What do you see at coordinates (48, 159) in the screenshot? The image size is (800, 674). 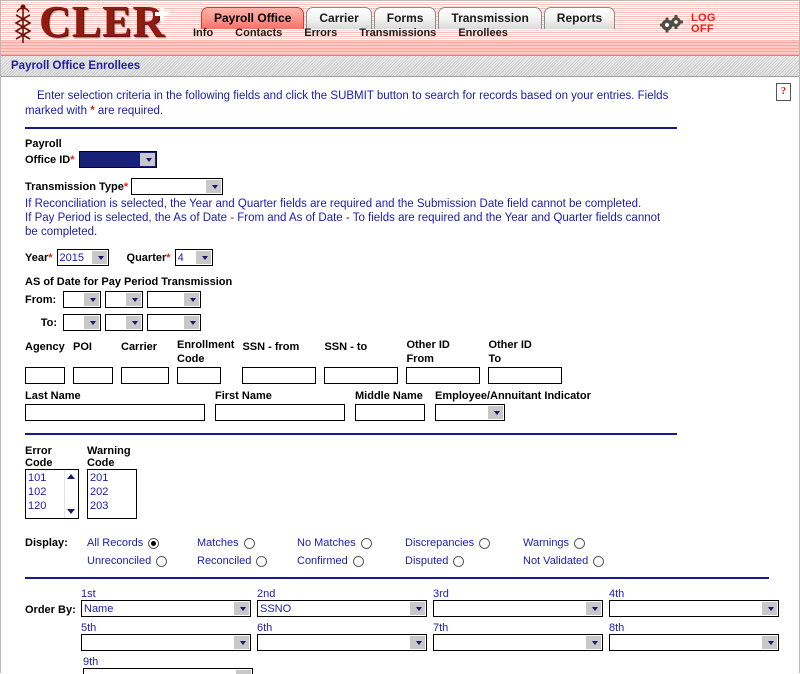 I see `payroll-office-id-label-line2: Office ID` at bounding box center [48, 159].